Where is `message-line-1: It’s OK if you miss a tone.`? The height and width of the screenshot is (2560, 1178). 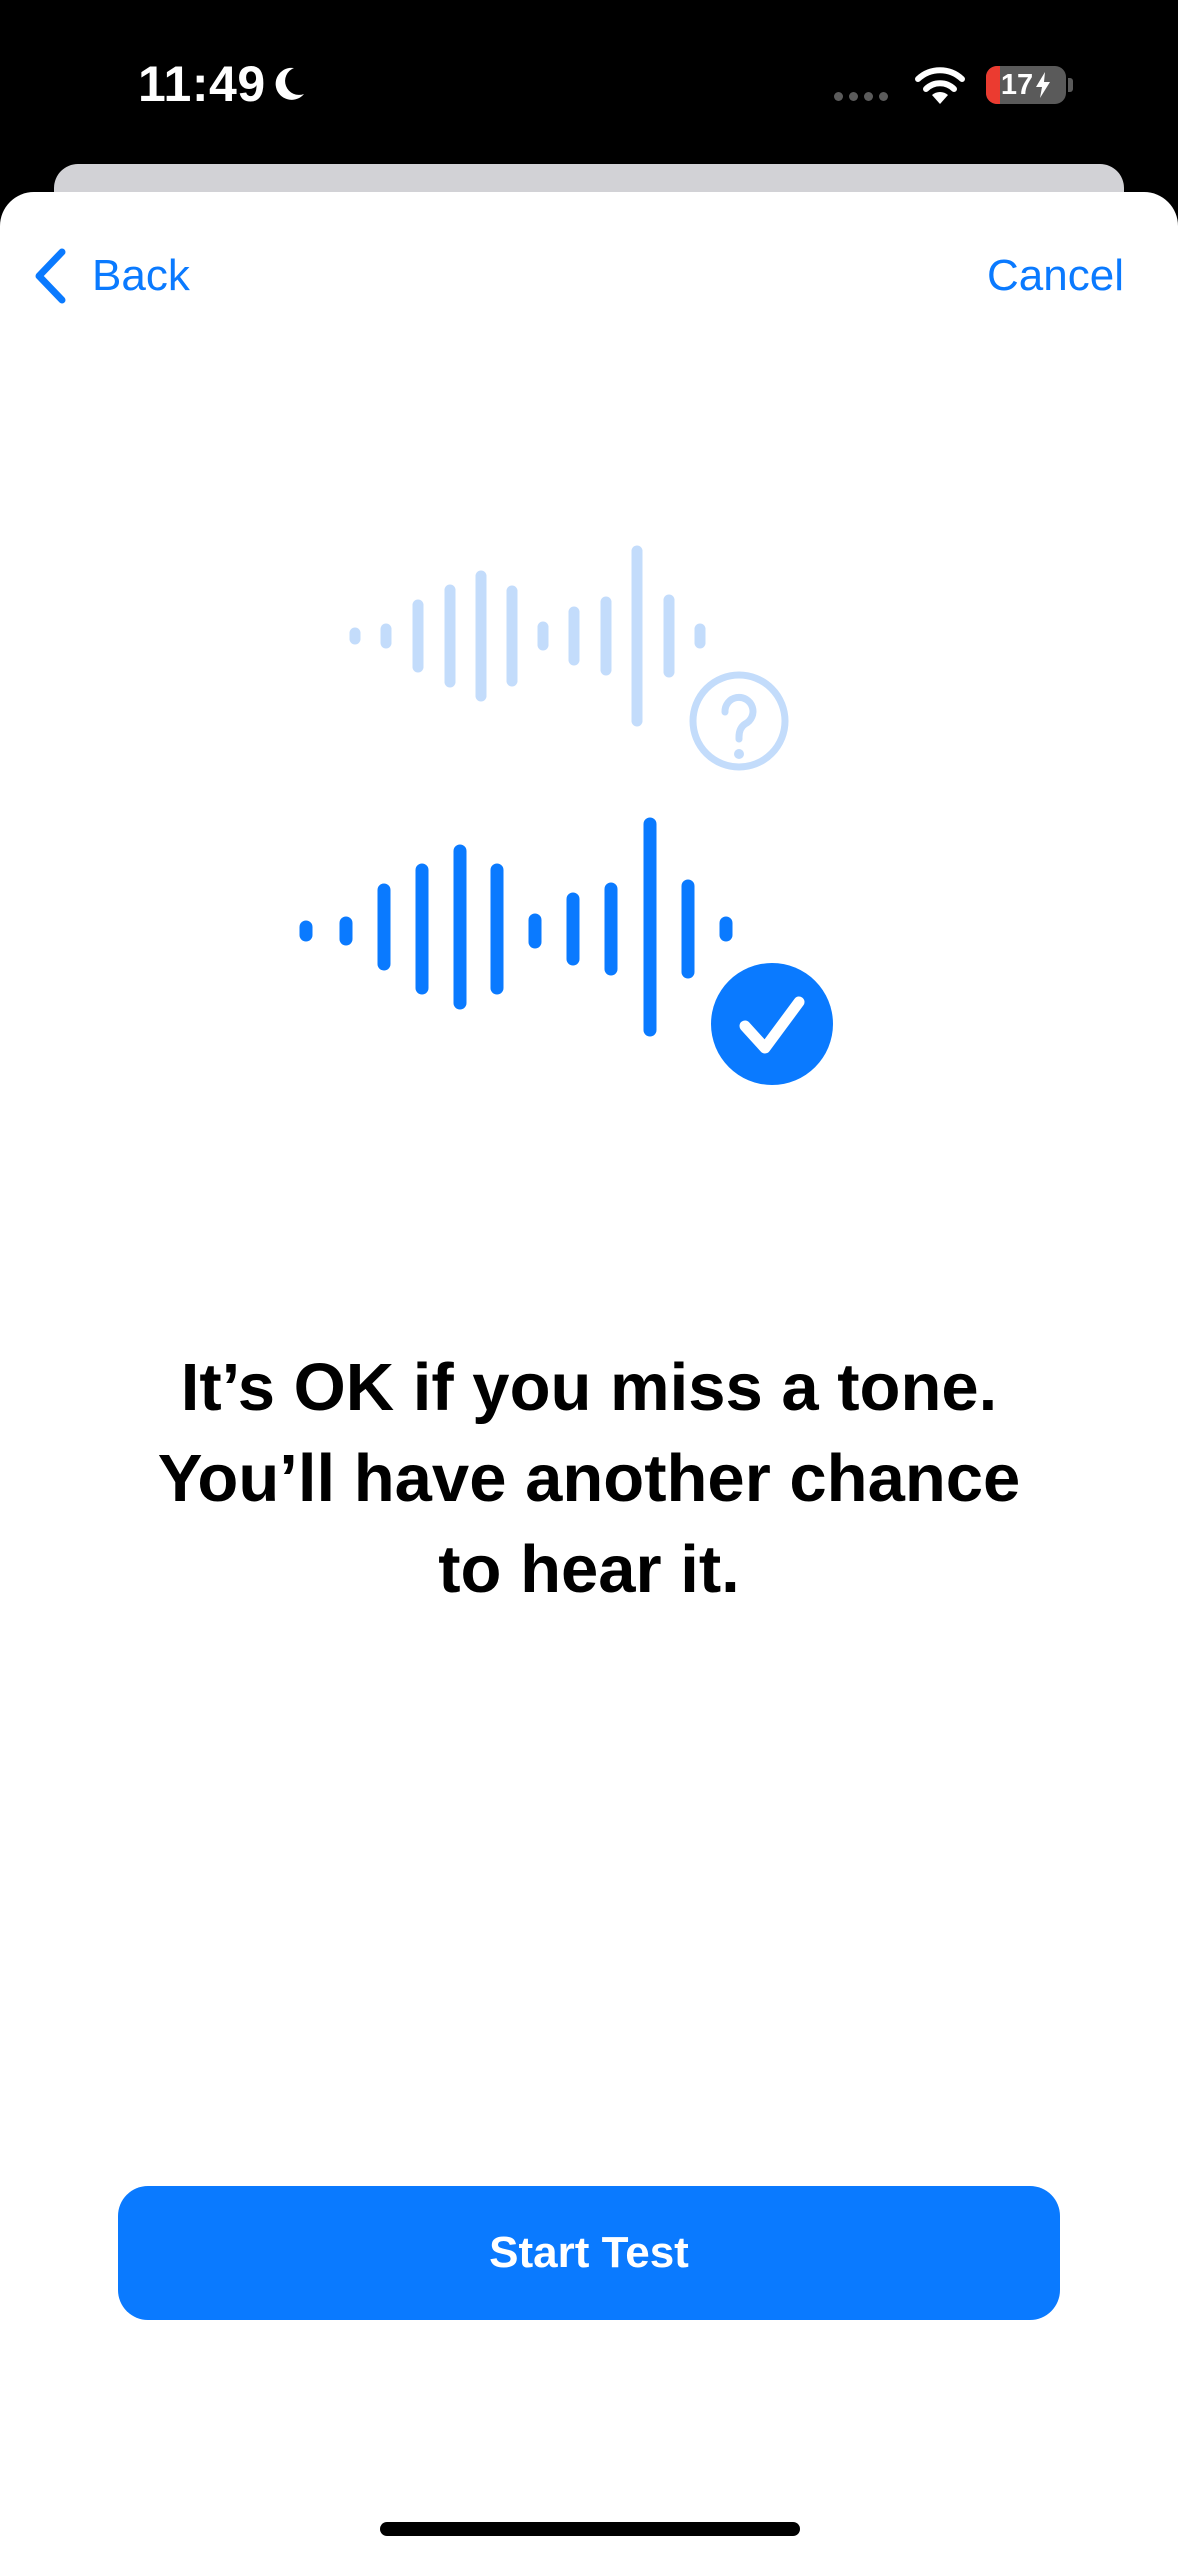
message-line-1: It’s OK if you miss a tone. is located at coordinates (589, 1387).